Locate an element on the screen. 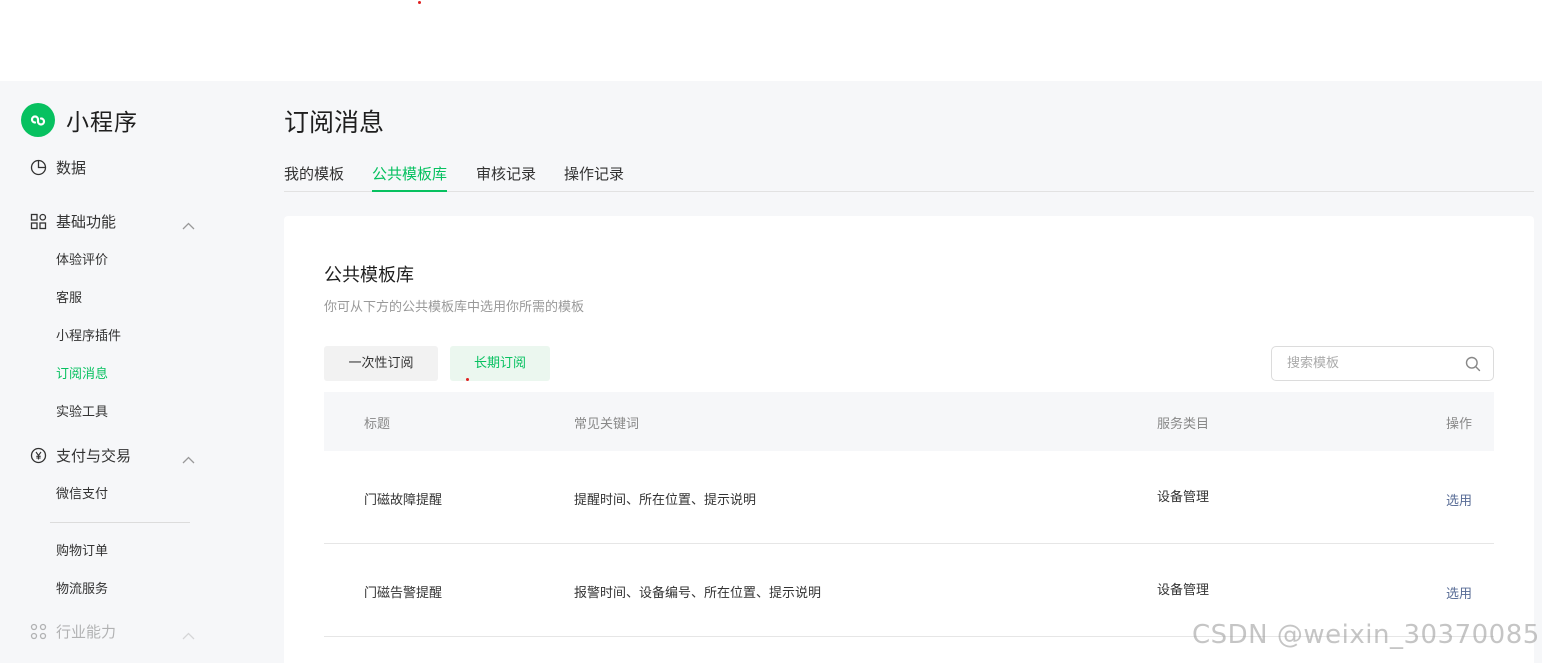 The height and width of the screenshot is (663, 1542). sidebar-item-subscription-messages: 订阅消息 is located at coordinates (82, 375).